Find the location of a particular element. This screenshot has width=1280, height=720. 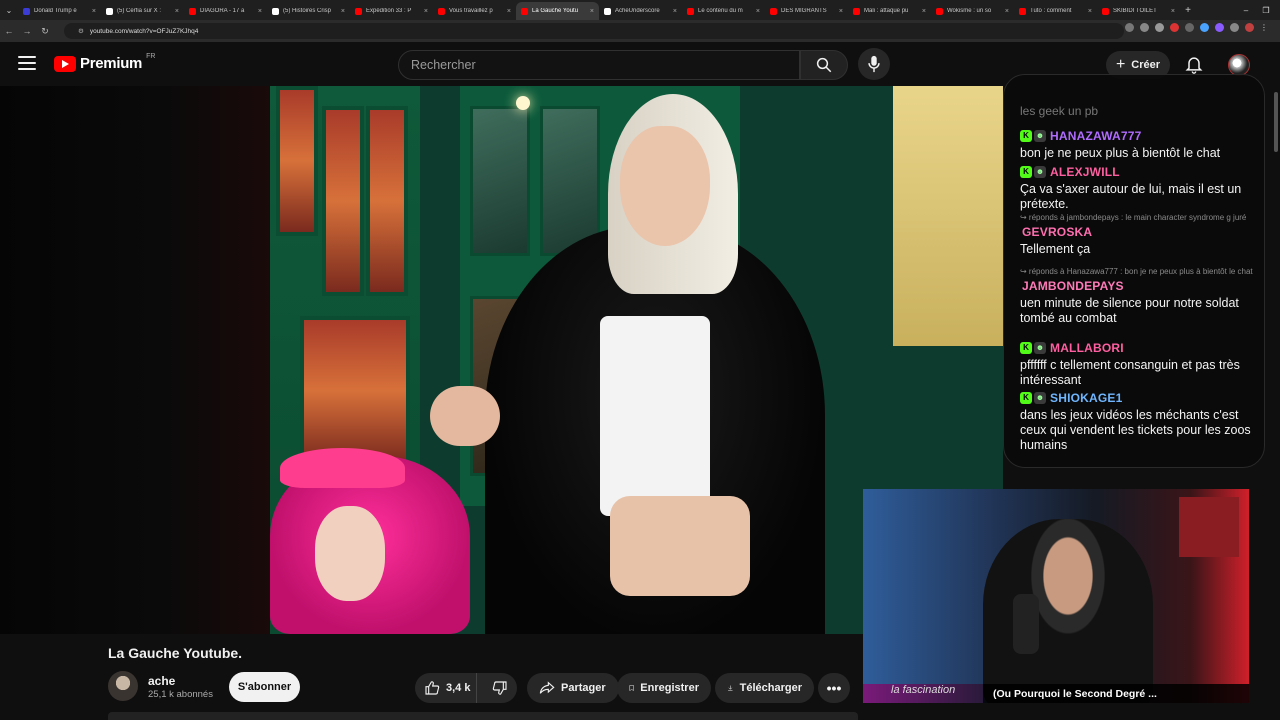

browser-tab: Le contenu du m × is located at coordinates (723, 11).